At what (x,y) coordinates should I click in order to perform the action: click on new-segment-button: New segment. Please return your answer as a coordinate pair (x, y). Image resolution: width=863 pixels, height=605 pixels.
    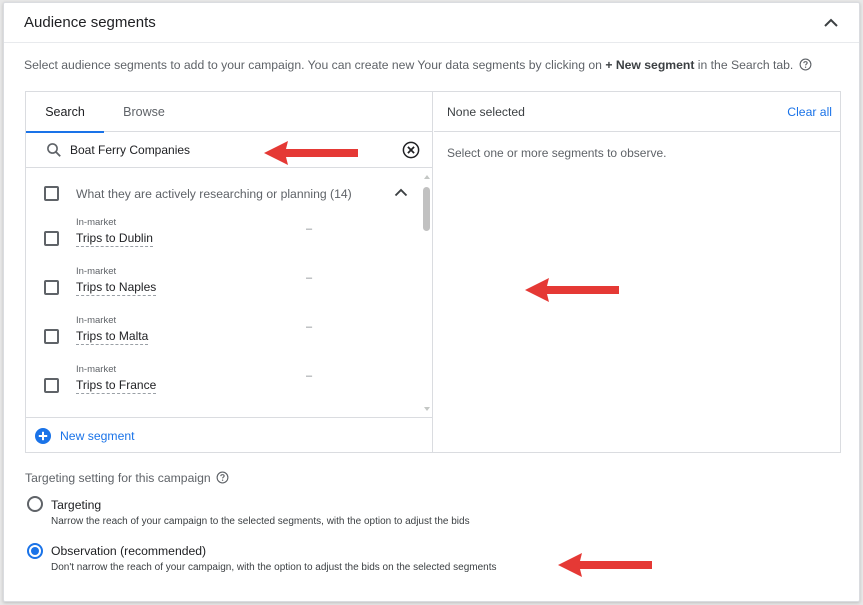
    Looking at the image, I should click on (84, 436).